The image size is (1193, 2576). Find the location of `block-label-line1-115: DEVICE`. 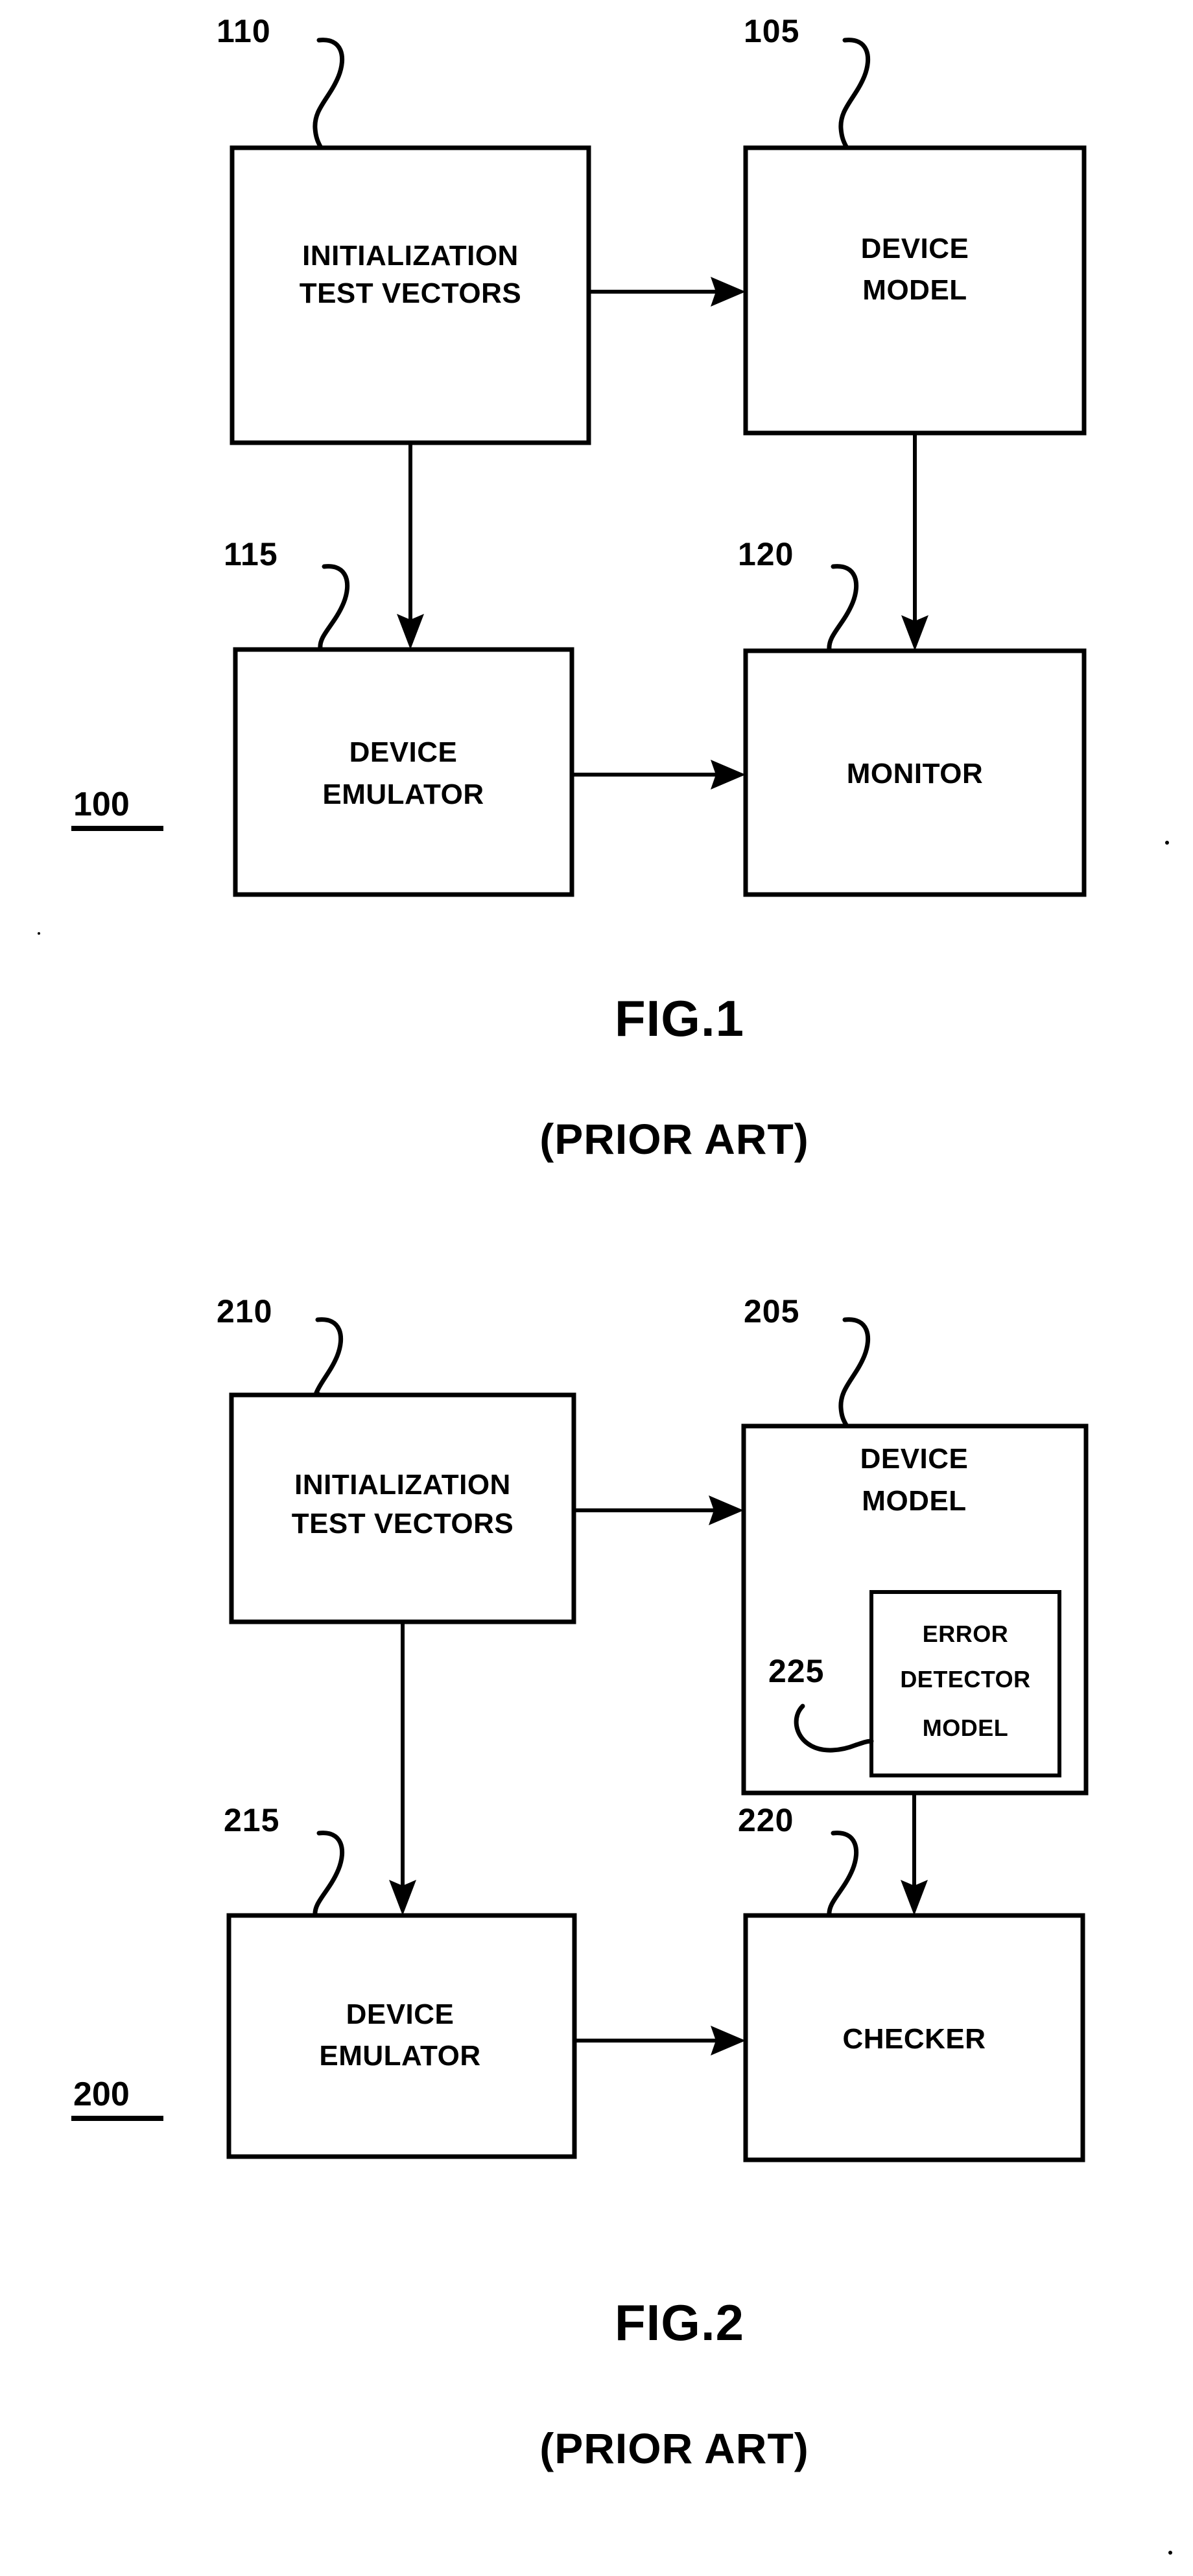

block-label-line1-115: DEVICE is located at coordinates (403, 752).